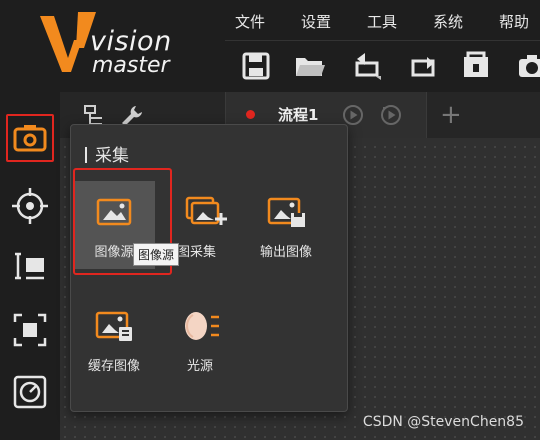 This screenshot has width=540, height=440. What do you see at coordinates (113, 45) in the screenshot?
I see `app-logo: vision master` at bounding box center [113, 45].